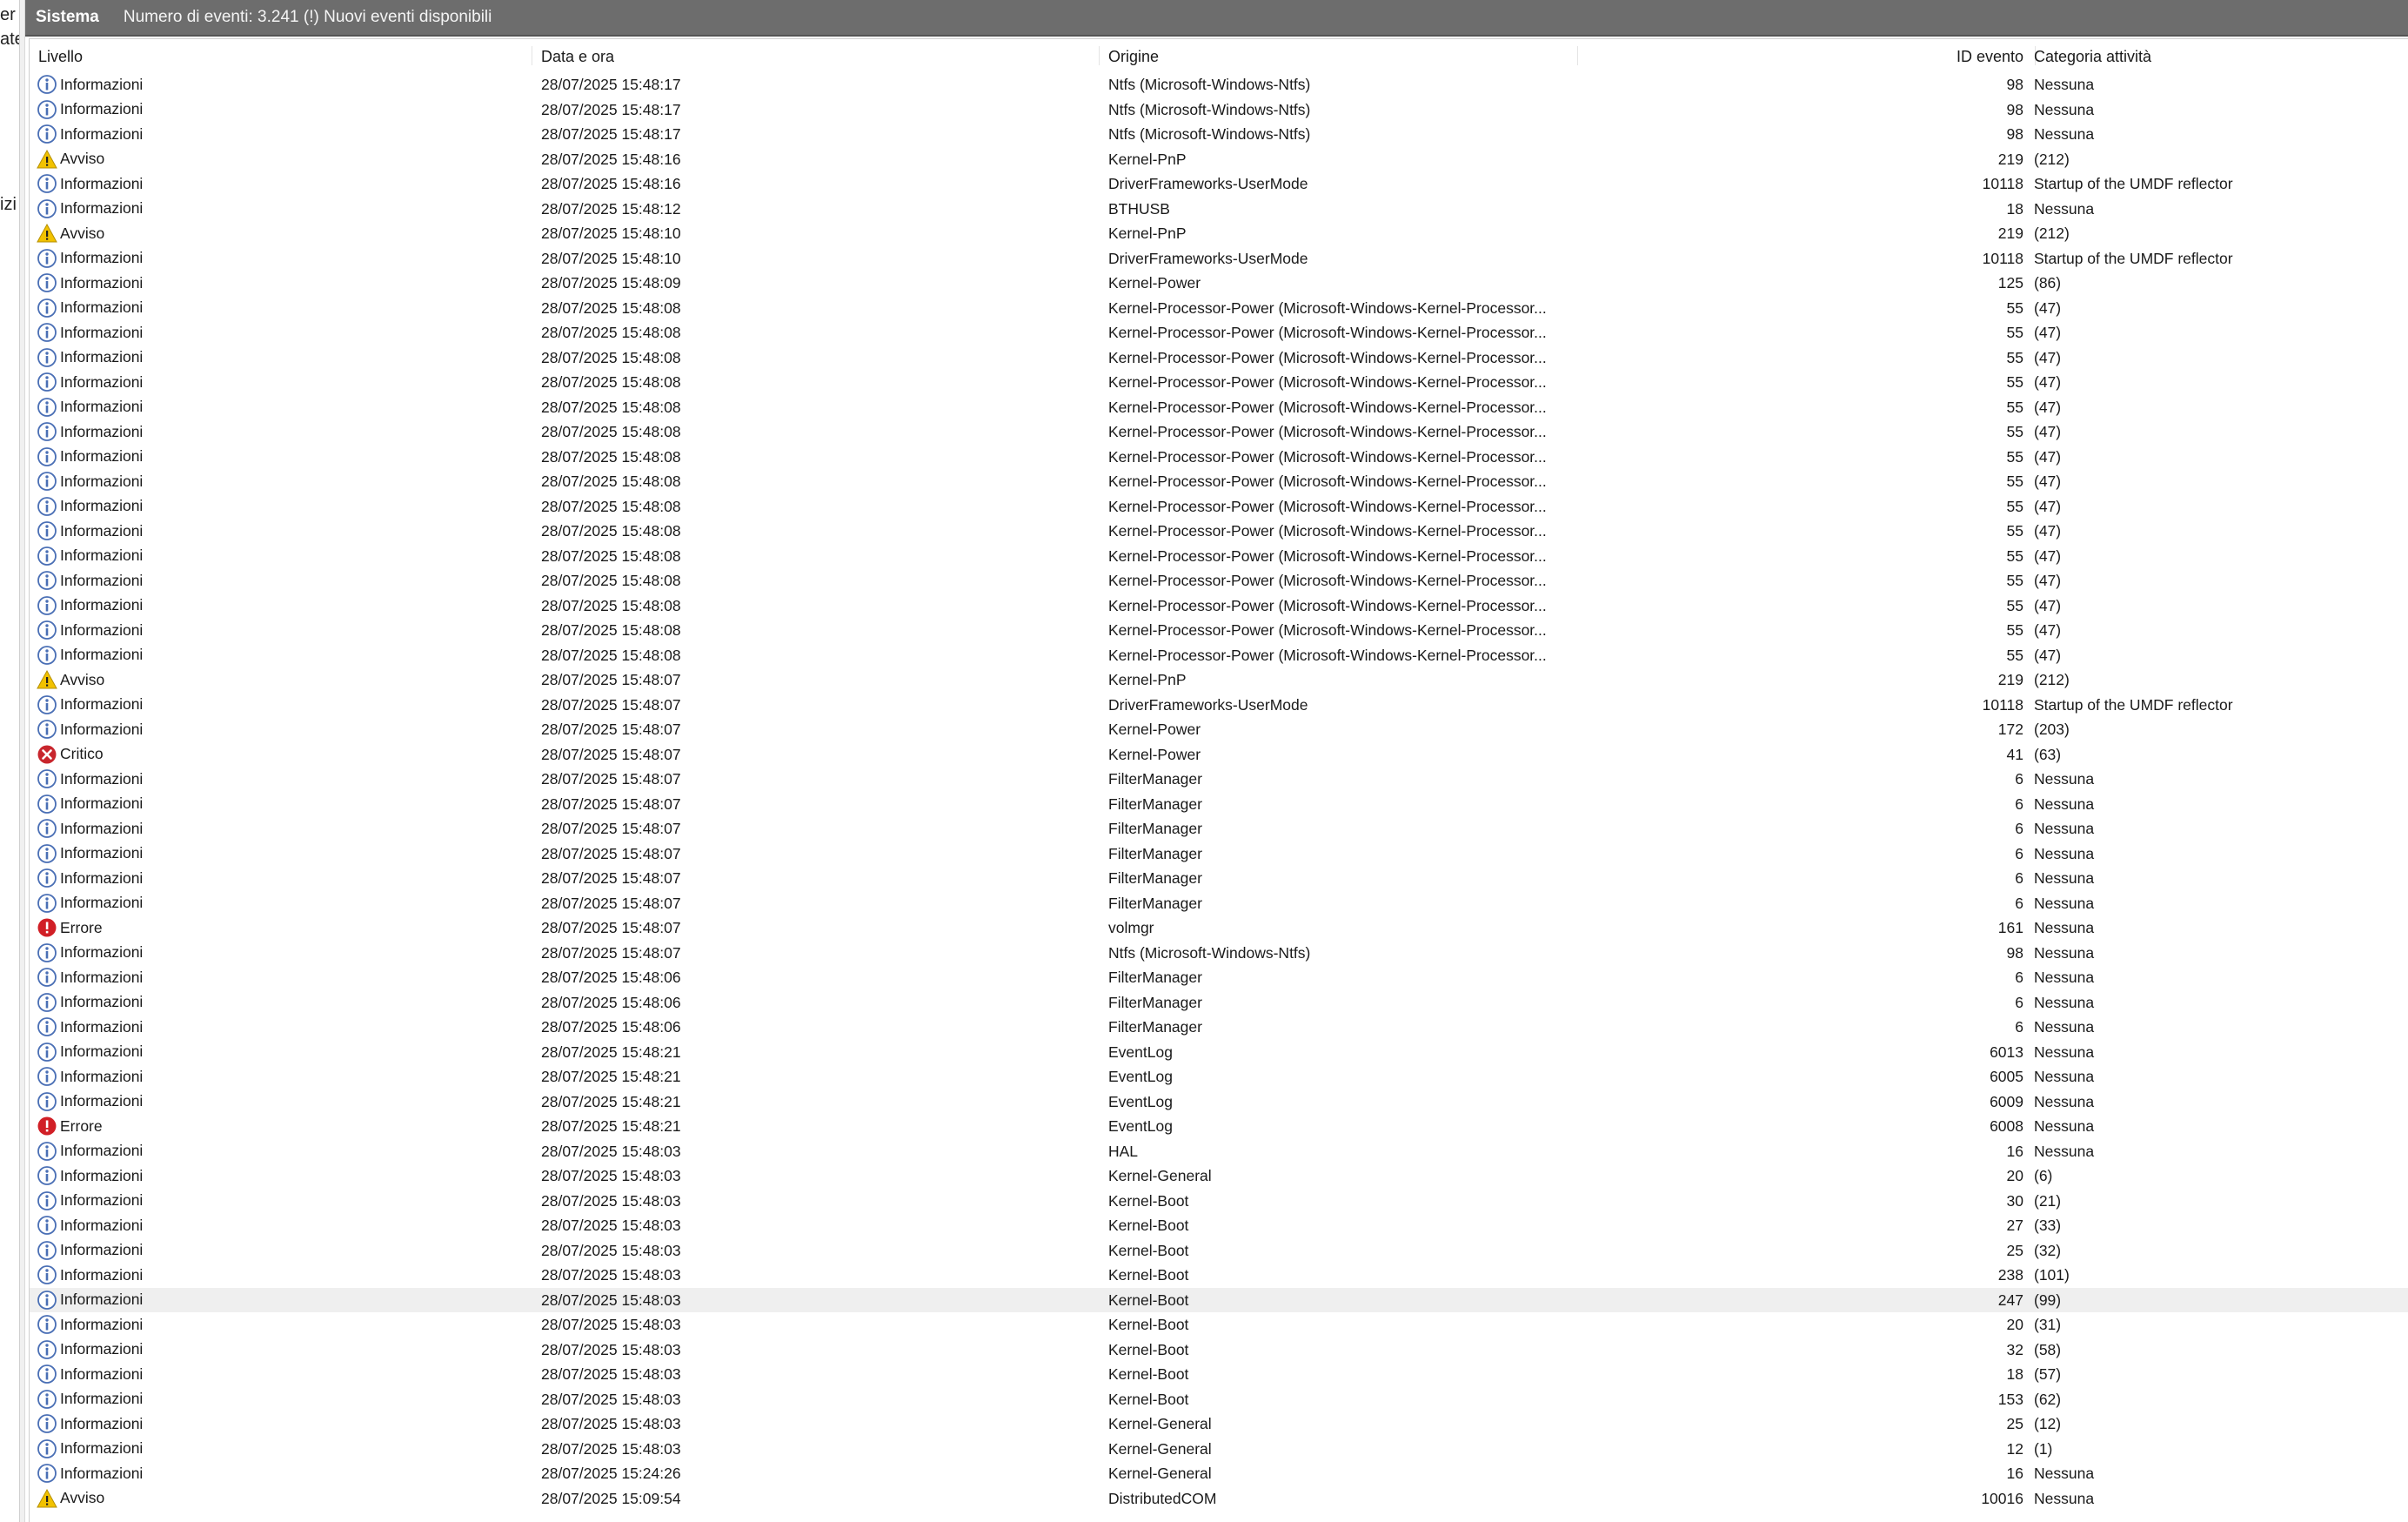 This screenshot has height=1522, width=2408. Describe the element at coordinates (2048, 1349) in the screenshot. I see `category-cell: (58)` at that location.